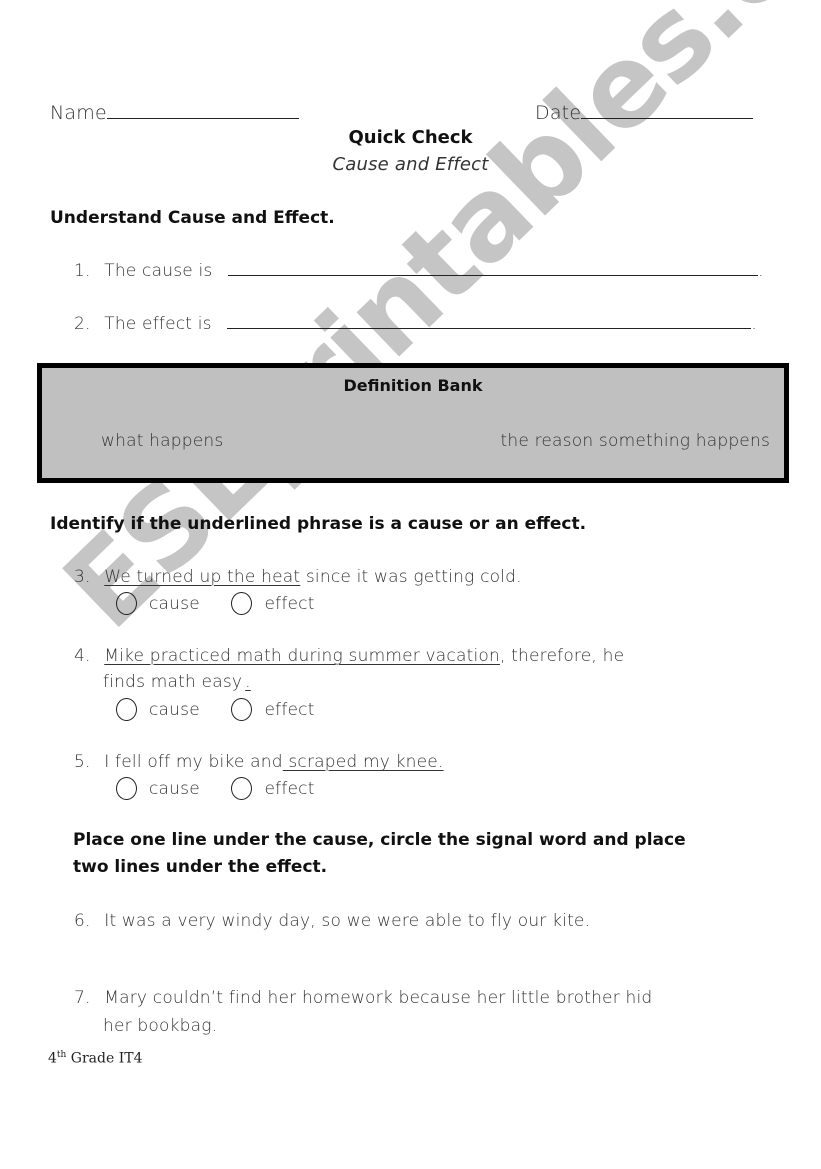 This screenshot has width=821, height=1169. Describe the element at coordinates (192, 218) in the screenshot. I see `section1-heading: Understand Cause and Effect.` at that location.